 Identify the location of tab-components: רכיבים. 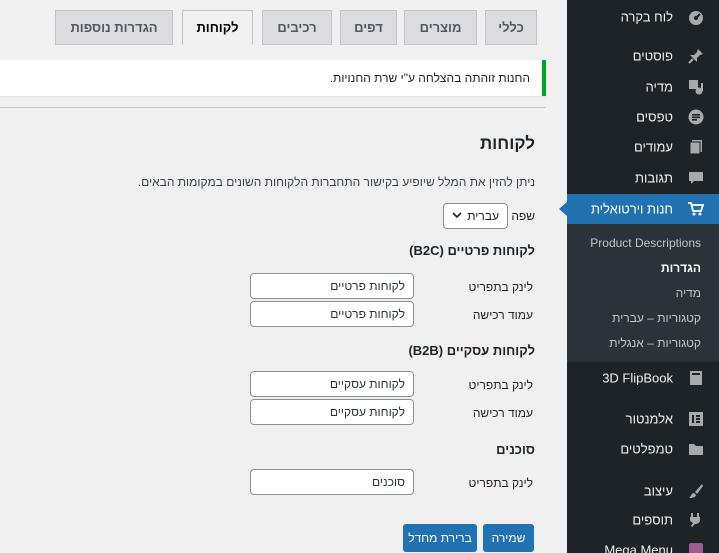
(297, 27).